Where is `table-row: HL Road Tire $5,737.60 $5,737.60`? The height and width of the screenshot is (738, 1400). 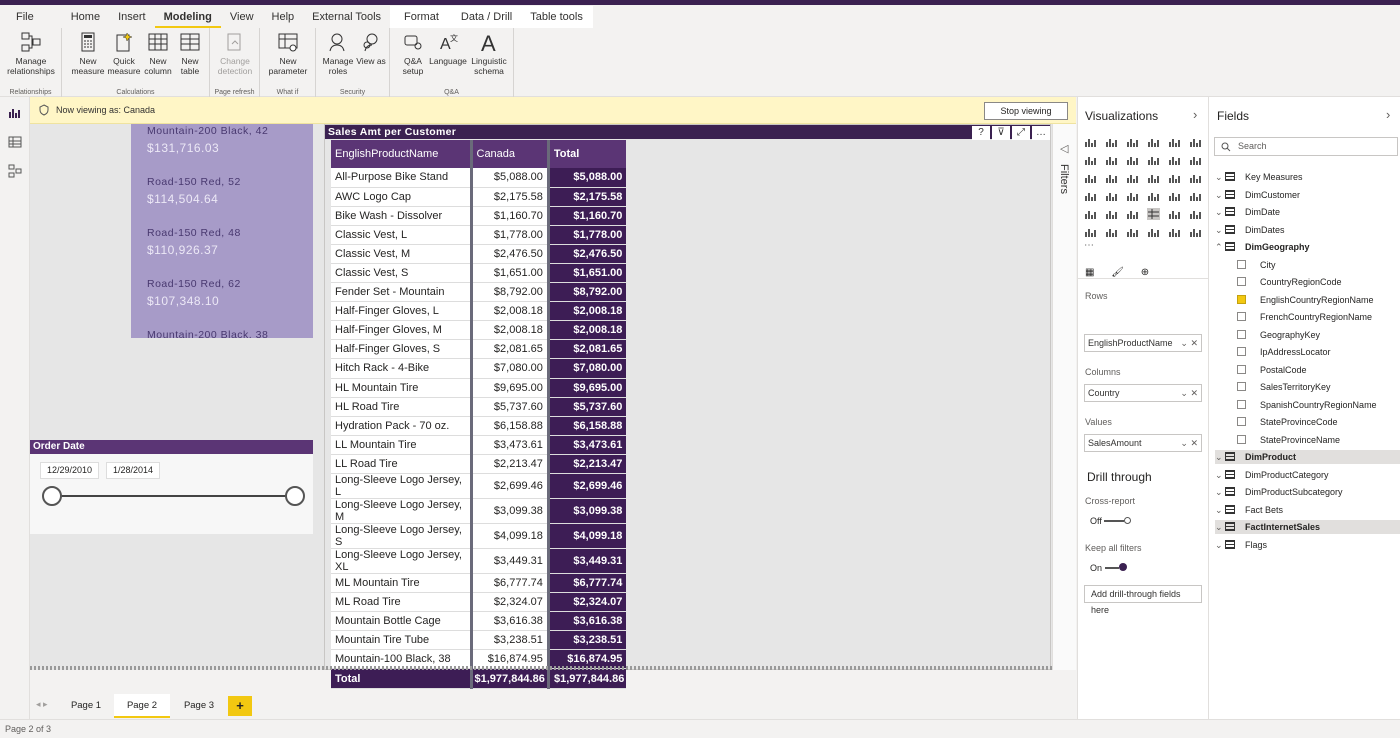
table-row: HL Road Tire $5,737.60 $5,737.60 is located at coordinates (479, 407).